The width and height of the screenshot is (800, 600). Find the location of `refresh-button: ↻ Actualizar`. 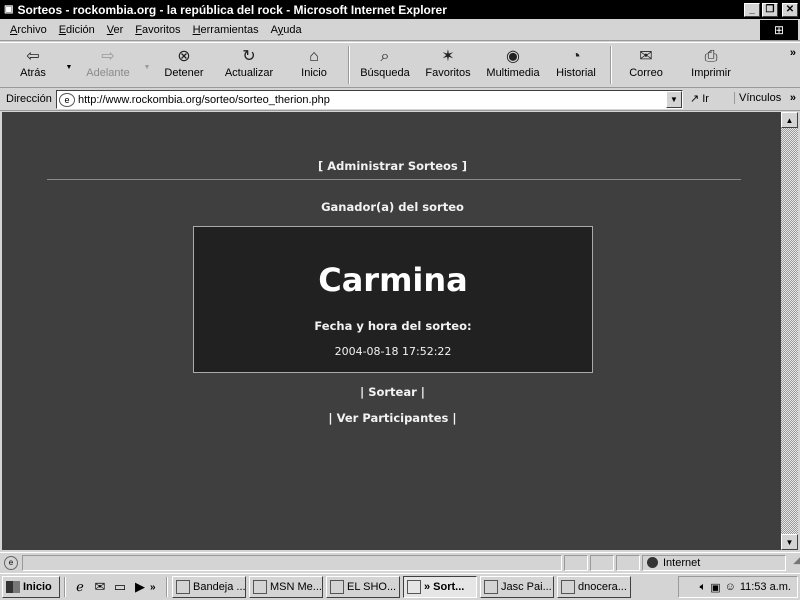

refresh-button: ↻ Actualizar is located at coordinates (249, 65).